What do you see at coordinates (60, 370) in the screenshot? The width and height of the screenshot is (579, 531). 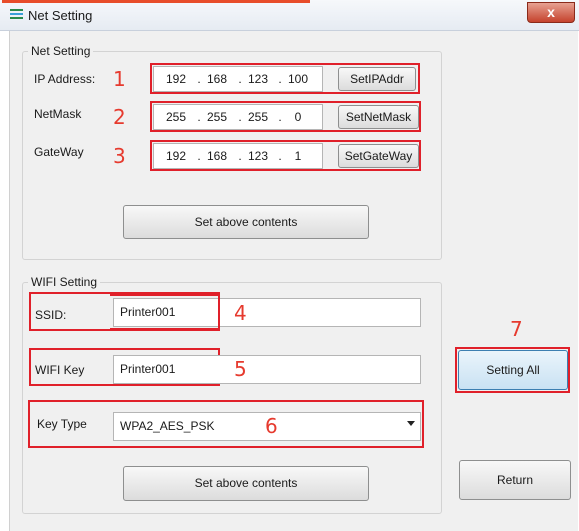 I see `wifi-key-label: WIFI Key` at bounding box center [60, 370].